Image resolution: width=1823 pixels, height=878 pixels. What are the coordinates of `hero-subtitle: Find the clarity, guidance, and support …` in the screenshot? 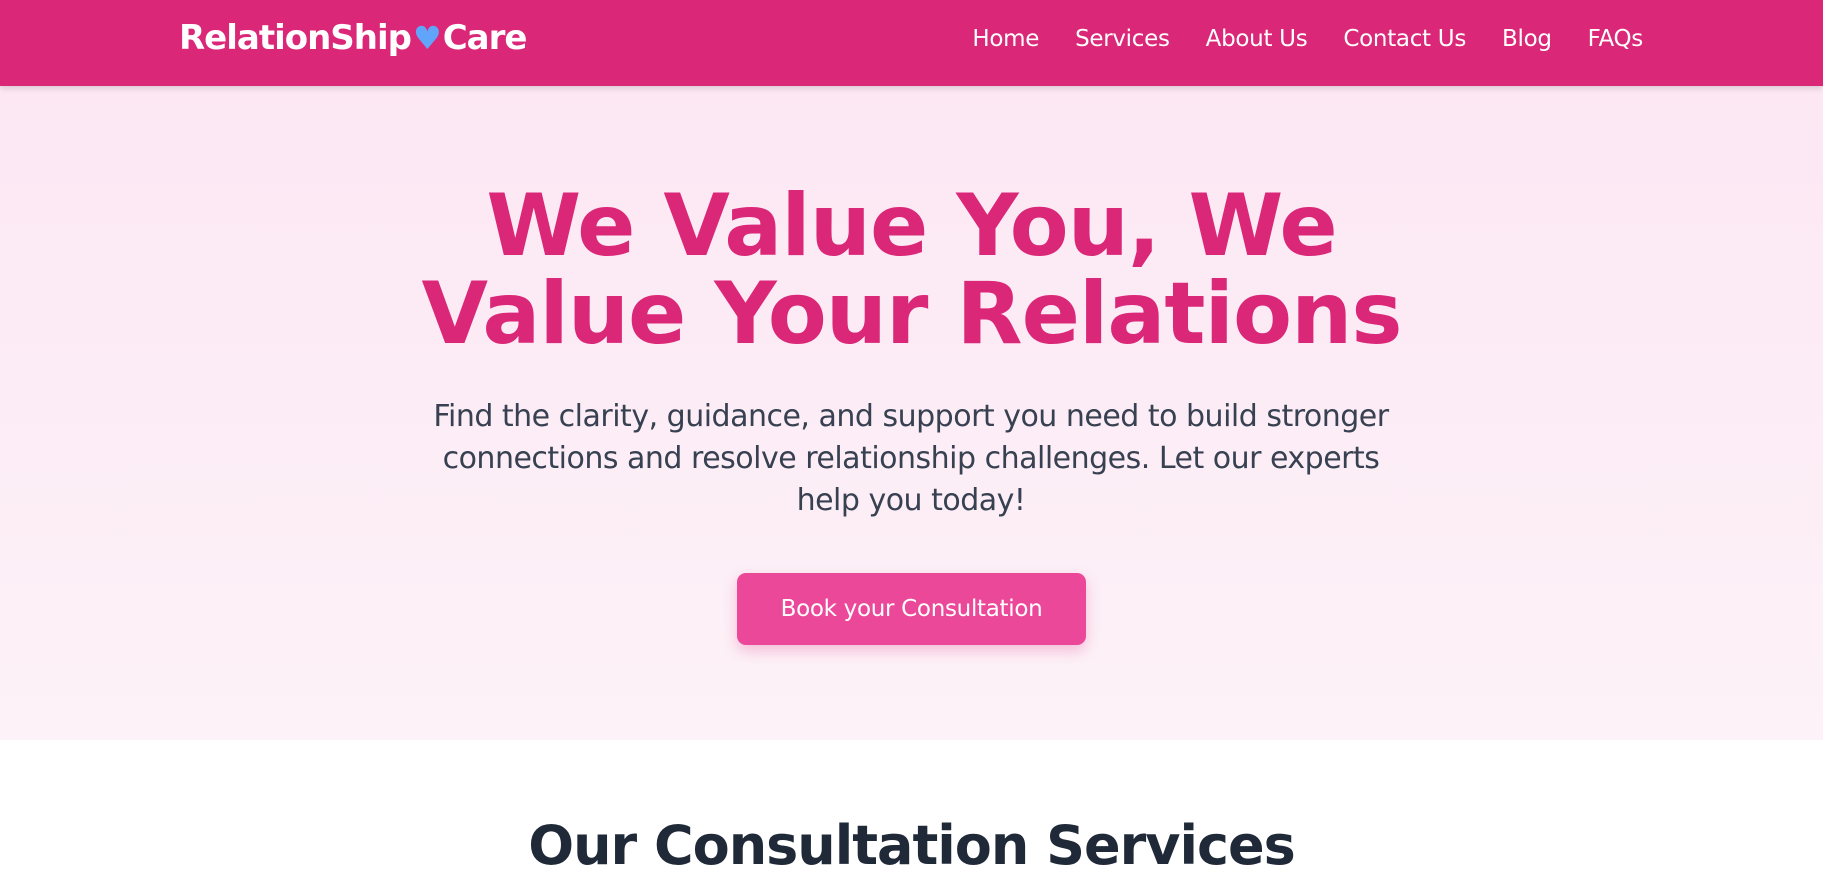 It's located at (911, 458).